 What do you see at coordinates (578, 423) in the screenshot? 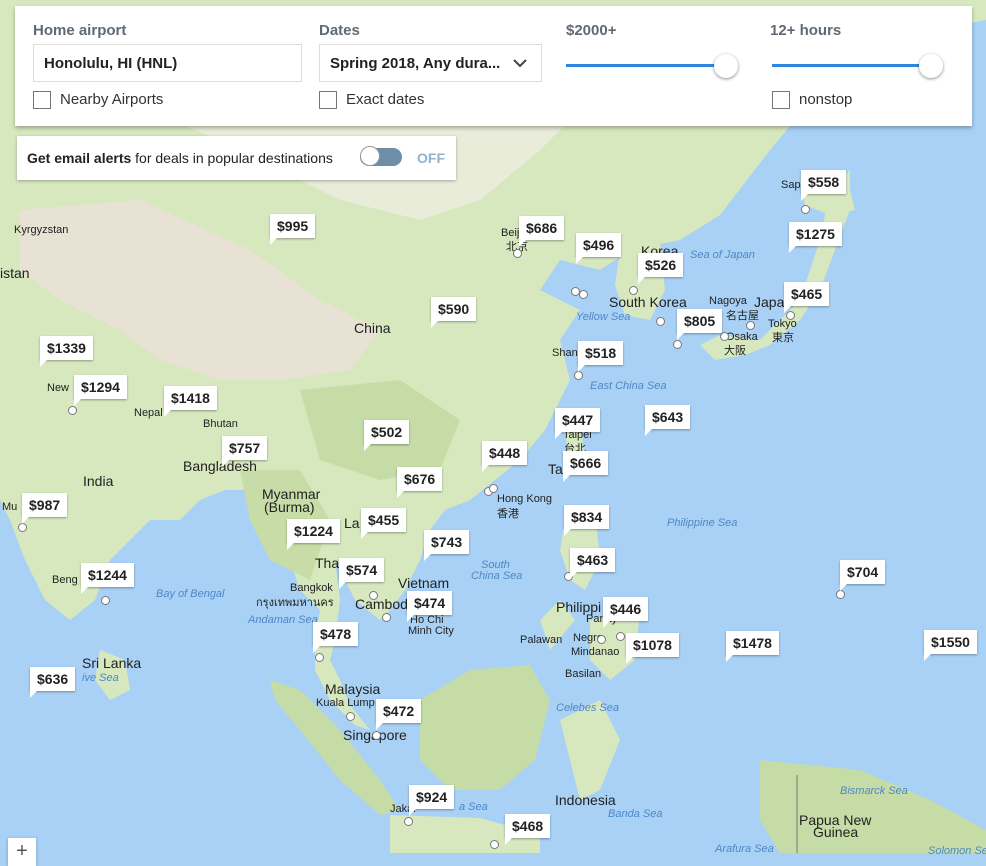
I see `price-marker-taipei: $447` at bounding box center [578, 423].